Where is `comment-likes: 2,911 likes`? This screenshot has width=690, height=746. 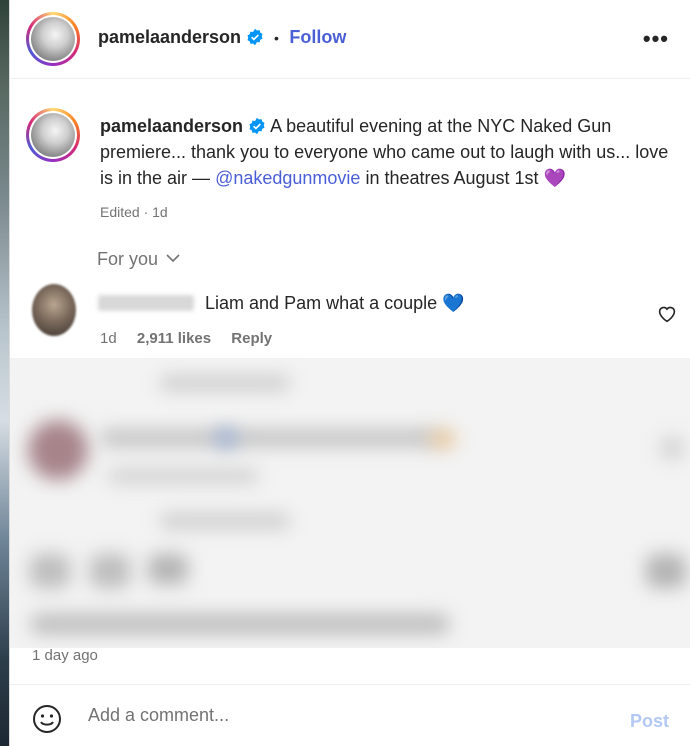 comment-likes: 2,911 likes is located at coordinates (174, 338).